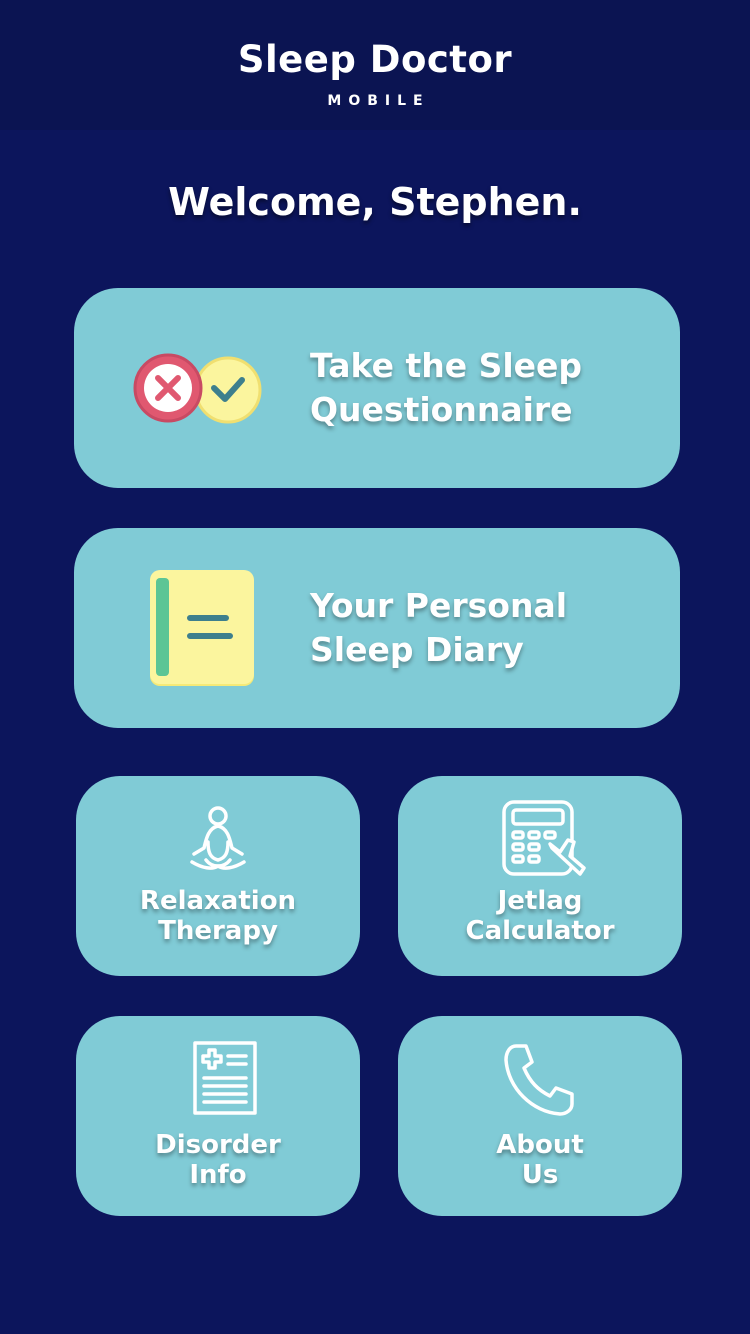 The height and width of the screenshot is (1334, 750). I want to click on about-us-label: About Us, so click(540, 1160).